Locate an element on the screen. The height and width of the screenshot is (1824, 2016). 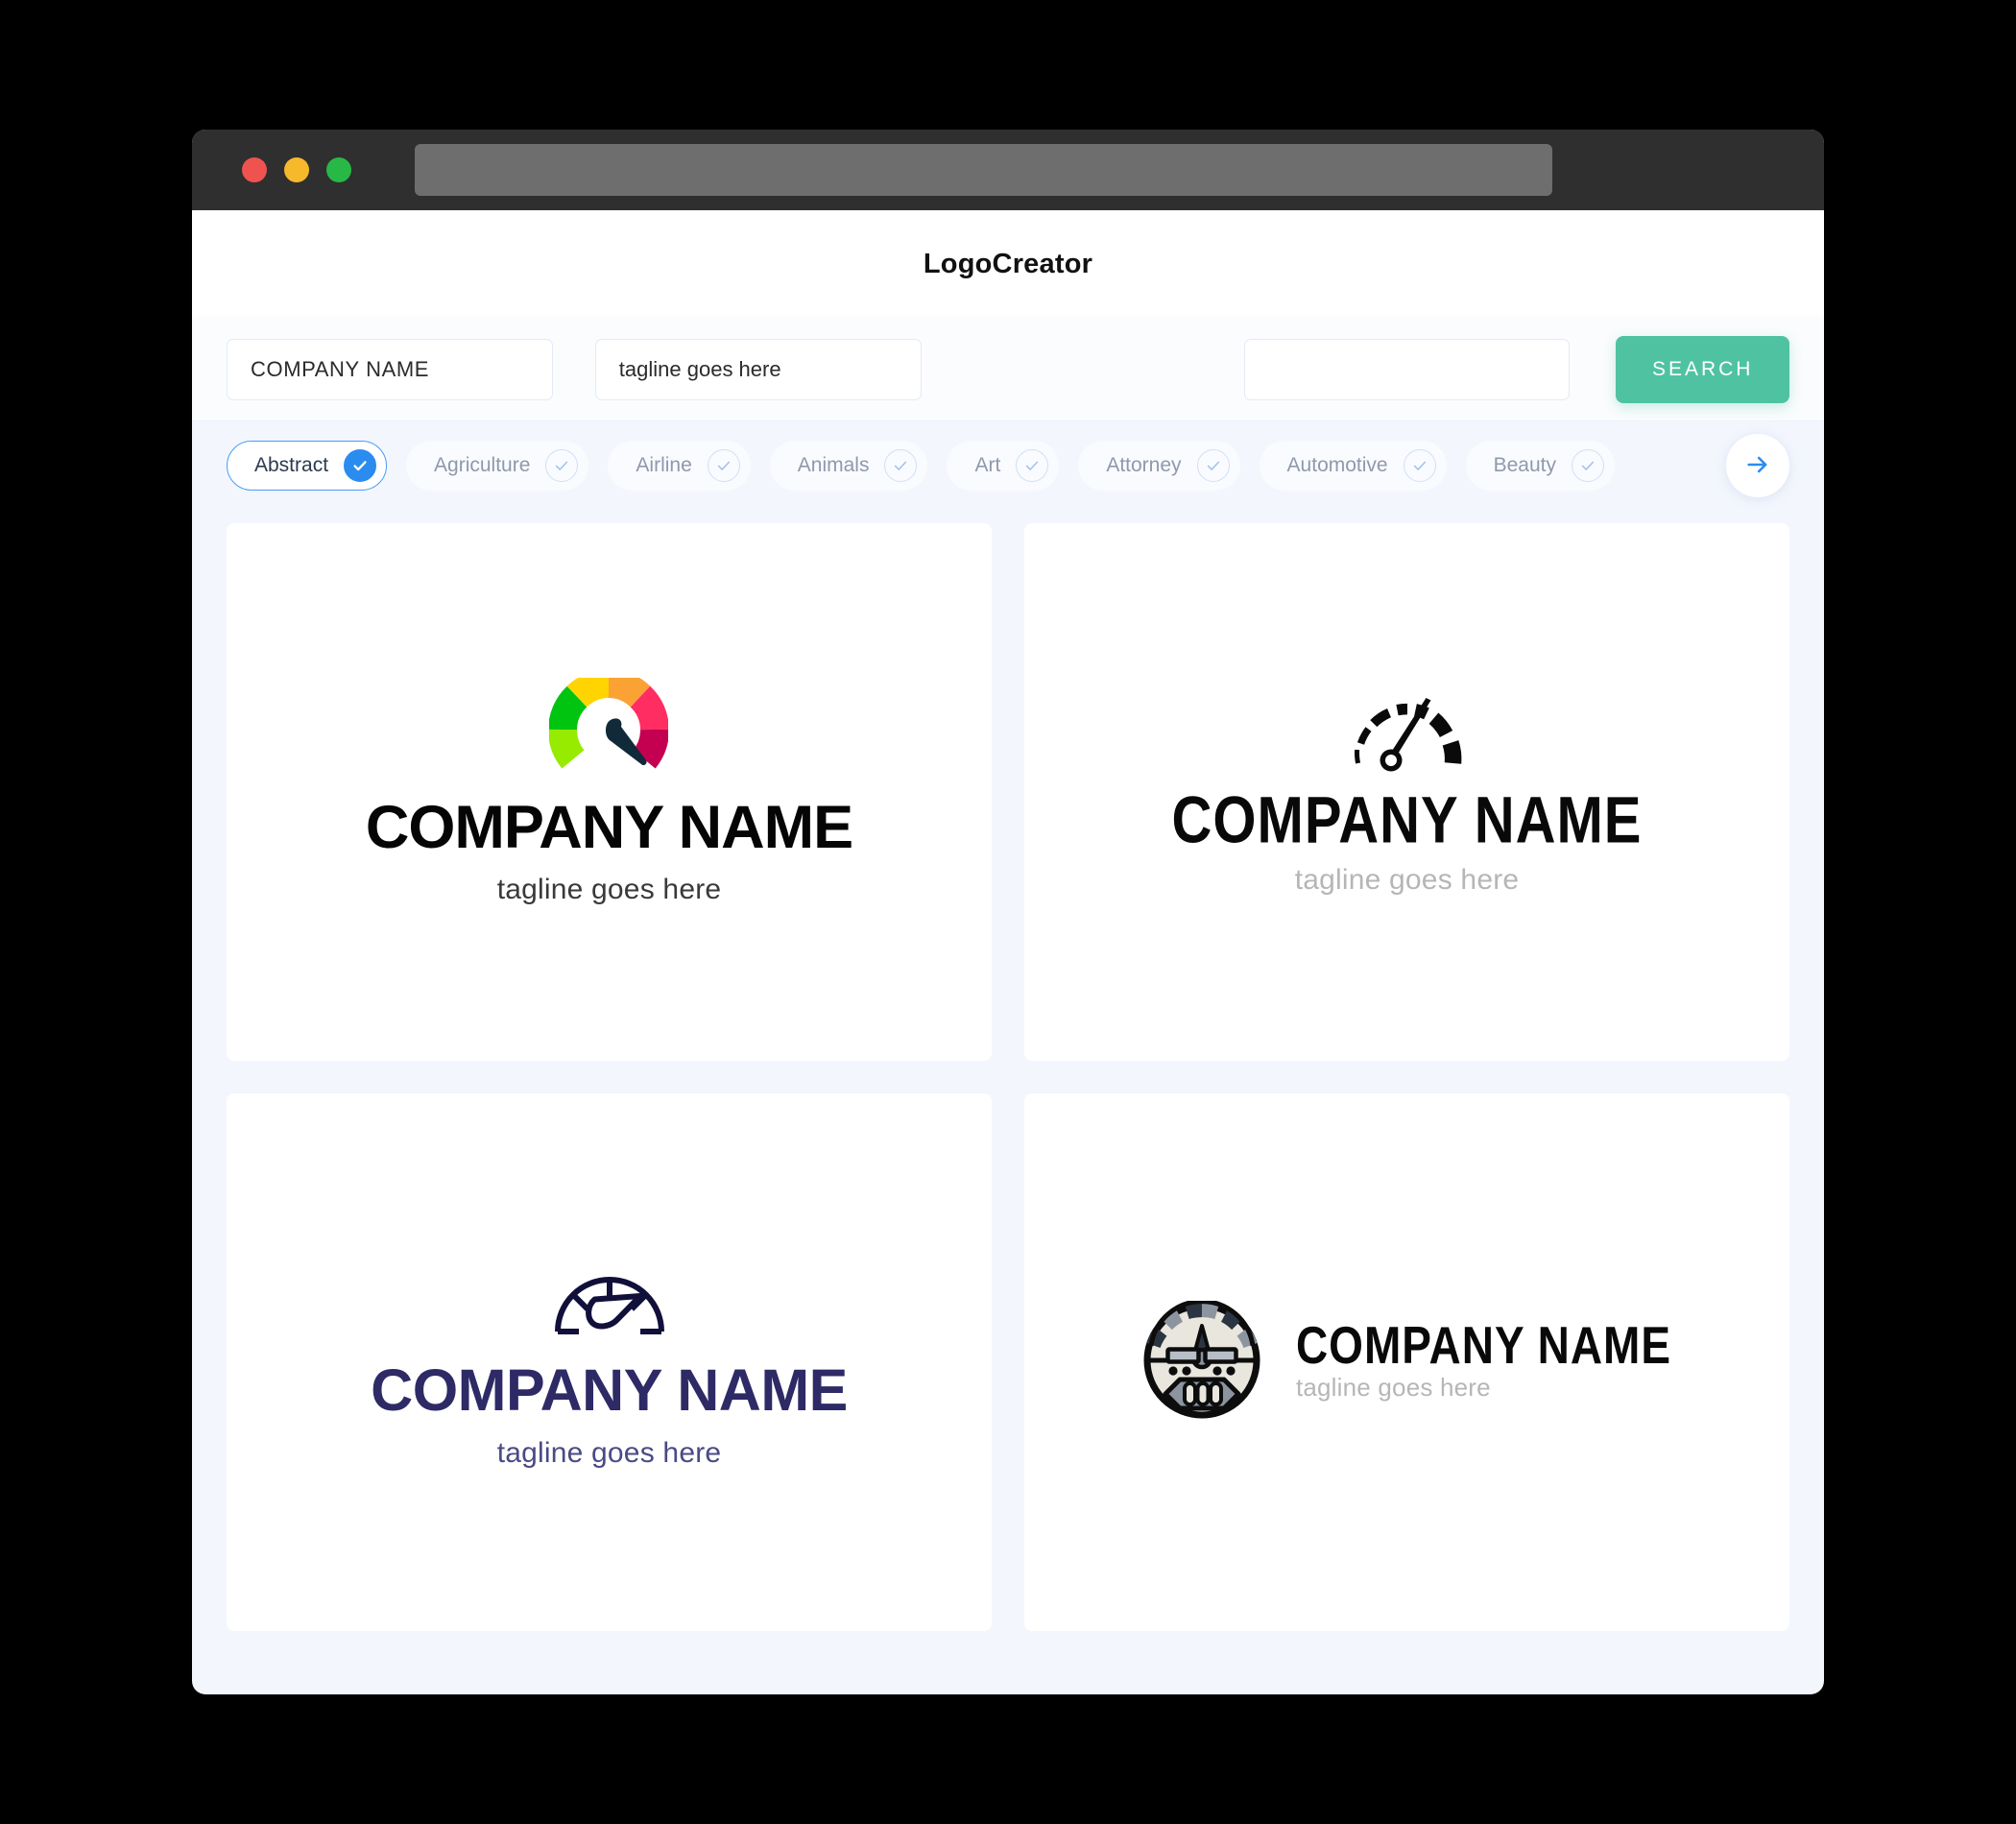
category-label: Agriculture is located at coordinates (482, 465).